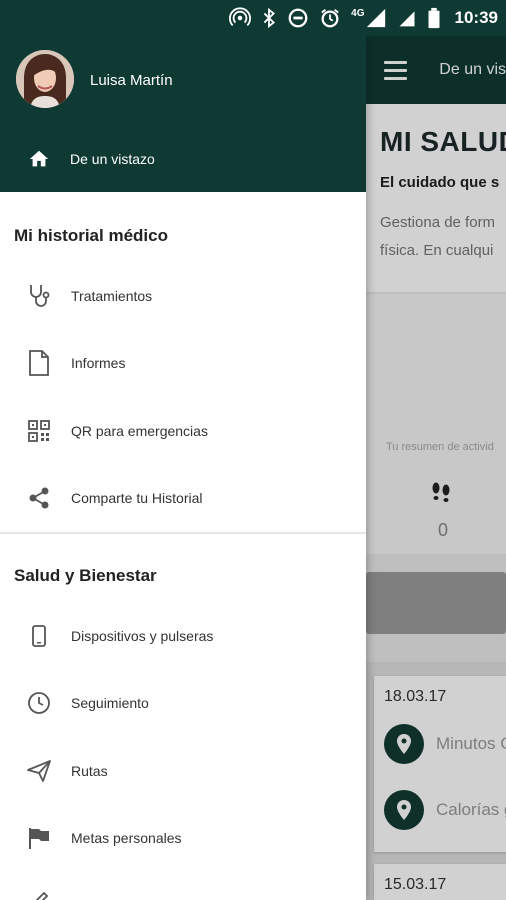 The image size is (506, 900). What do you see at coordinates (407, 18) in the screenshot?
I see `cell-signal-icon` at bounding box center [407, 18].